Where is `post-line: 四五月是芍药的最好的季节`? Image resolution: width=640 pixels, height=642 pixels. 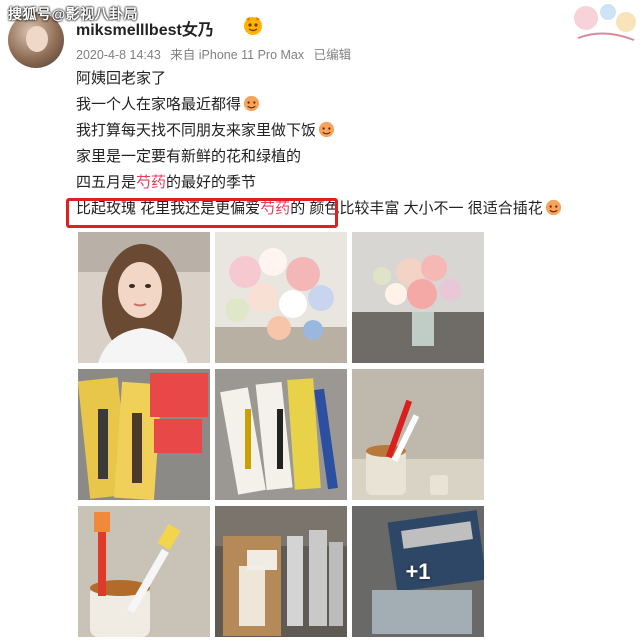
post-line: 四五月是芍药的最好的季节 is located at coordinates (166, 182).